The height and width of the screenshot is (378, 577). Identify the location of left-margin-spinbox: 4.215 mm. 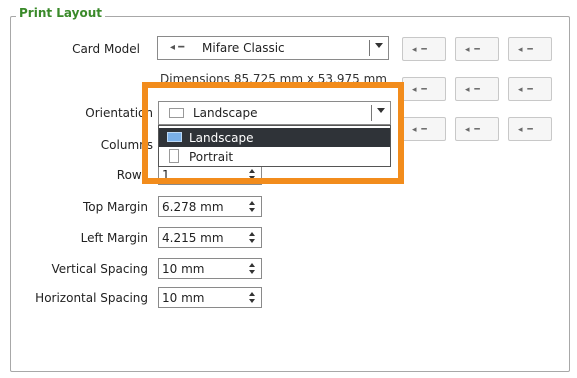
(210, 237).